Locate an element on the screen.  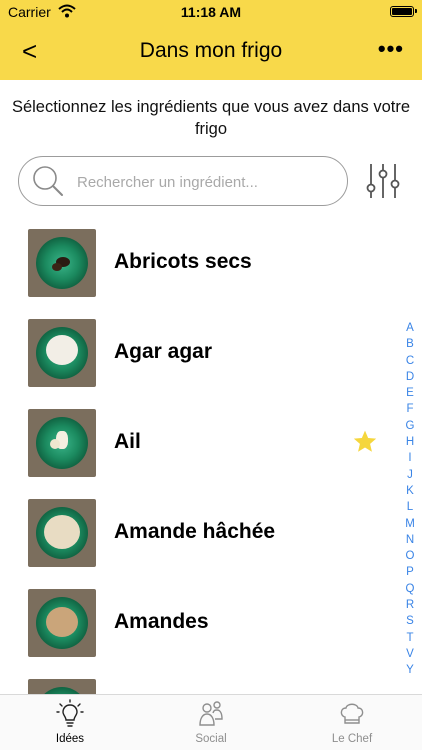
tab-bar: Idées Social Le Chef is located at coordinates (211, 722).